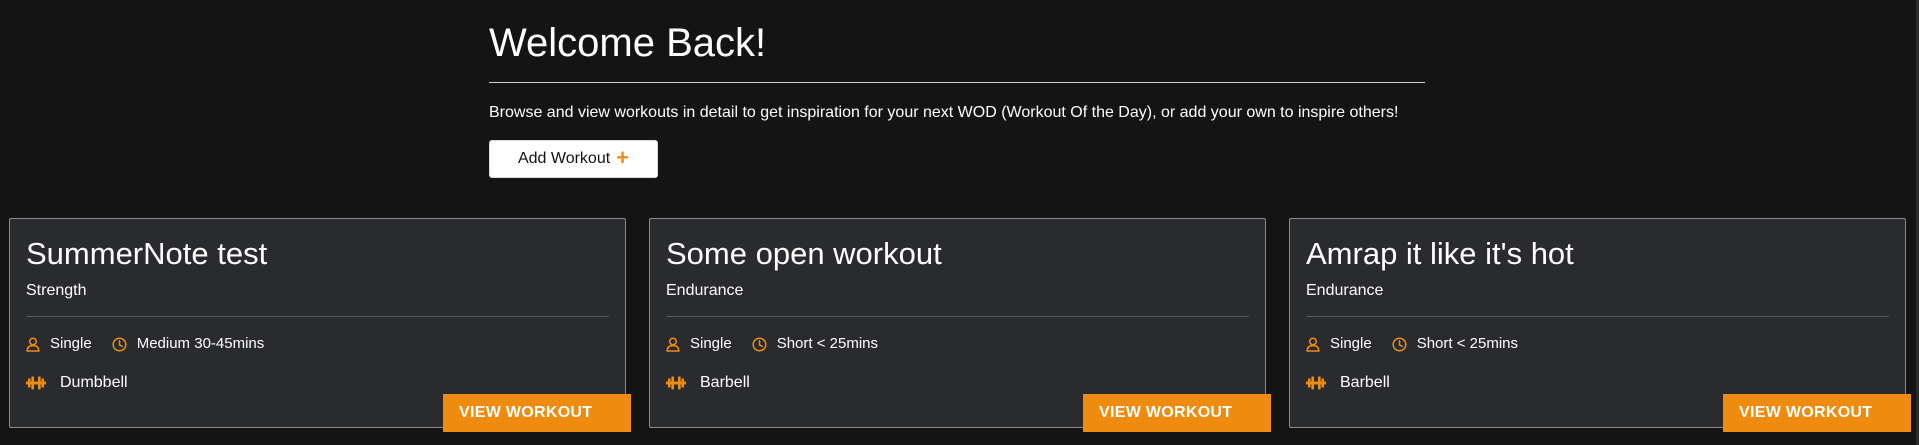 This screenshot has height=445, width=1919. Describe the element at coordinates (1440, 253) in the screenshot. I see `workout-title: Amrap it like it's hot` at that location.